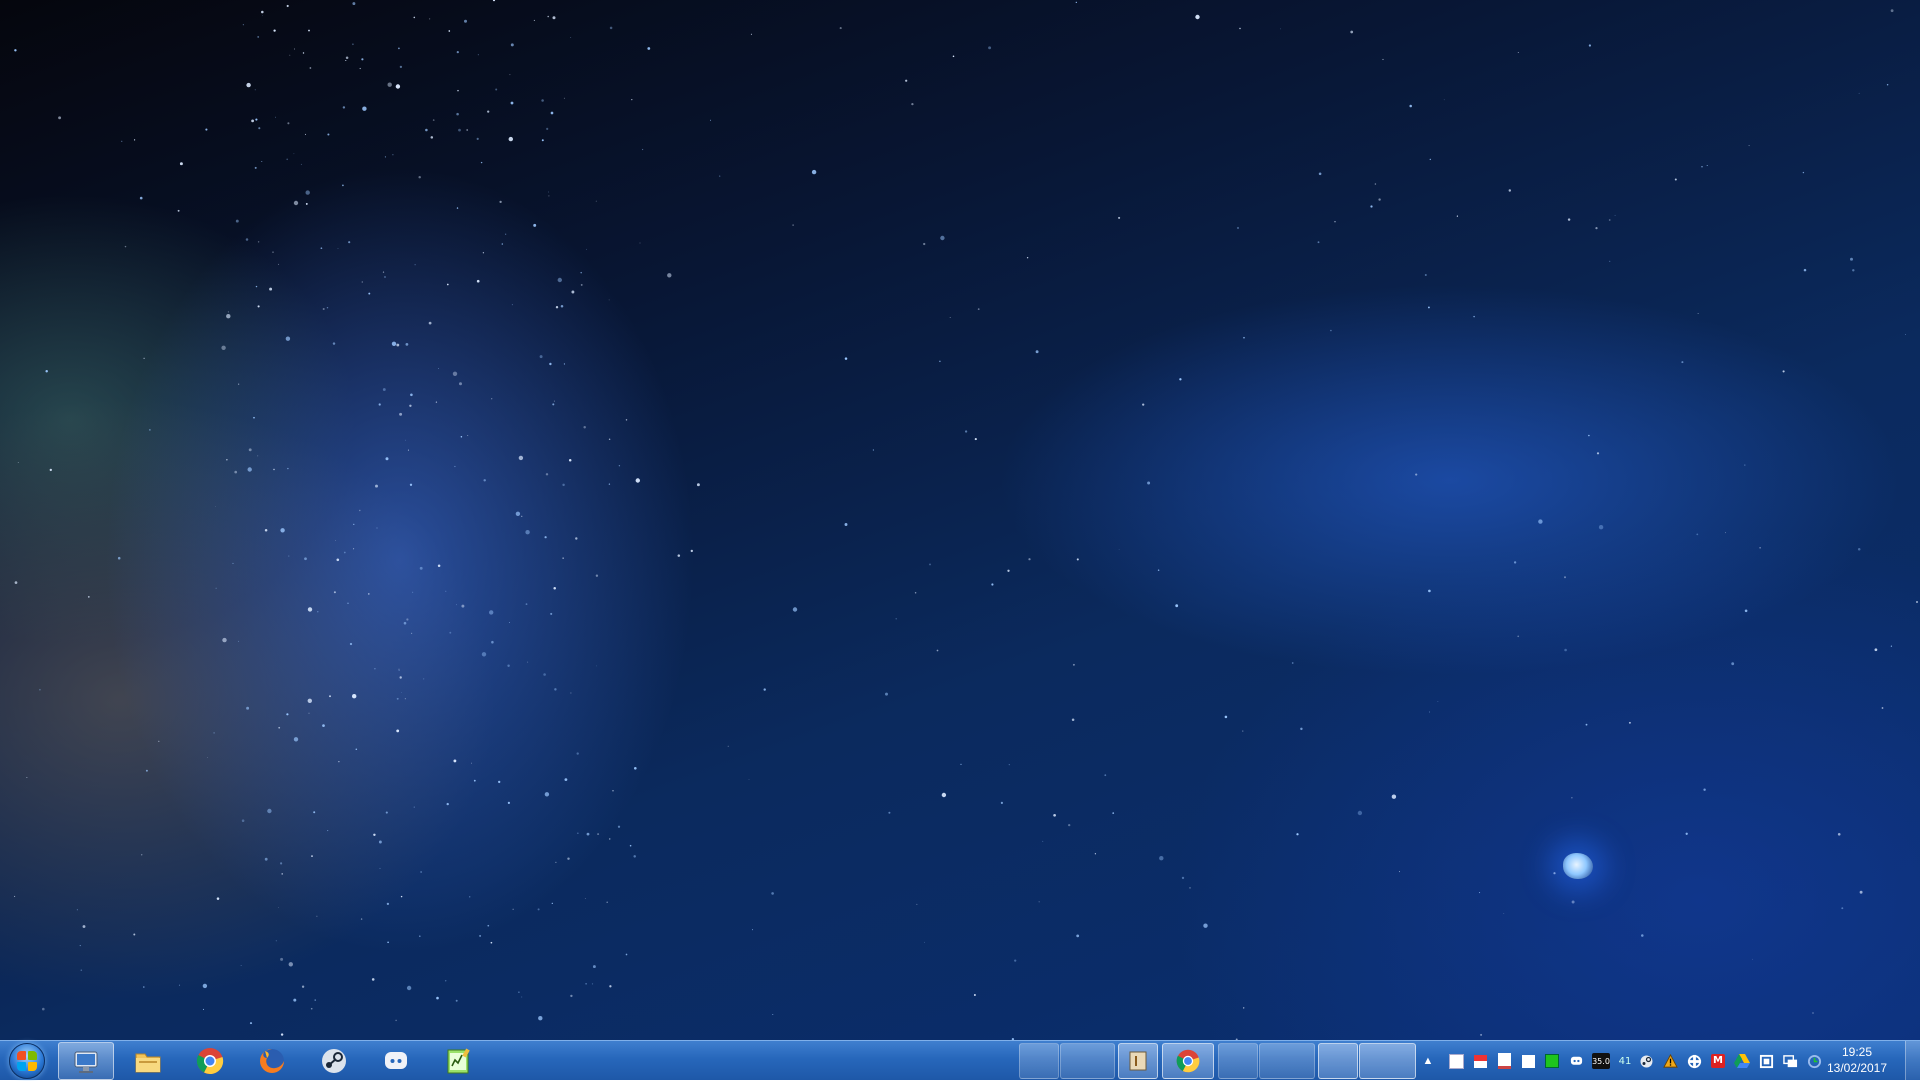 This screenshot has width=1920, height=1081. Describe the element at coordinates (1552, 1061) in the screenshot. I see `green-square-icon` at that location.